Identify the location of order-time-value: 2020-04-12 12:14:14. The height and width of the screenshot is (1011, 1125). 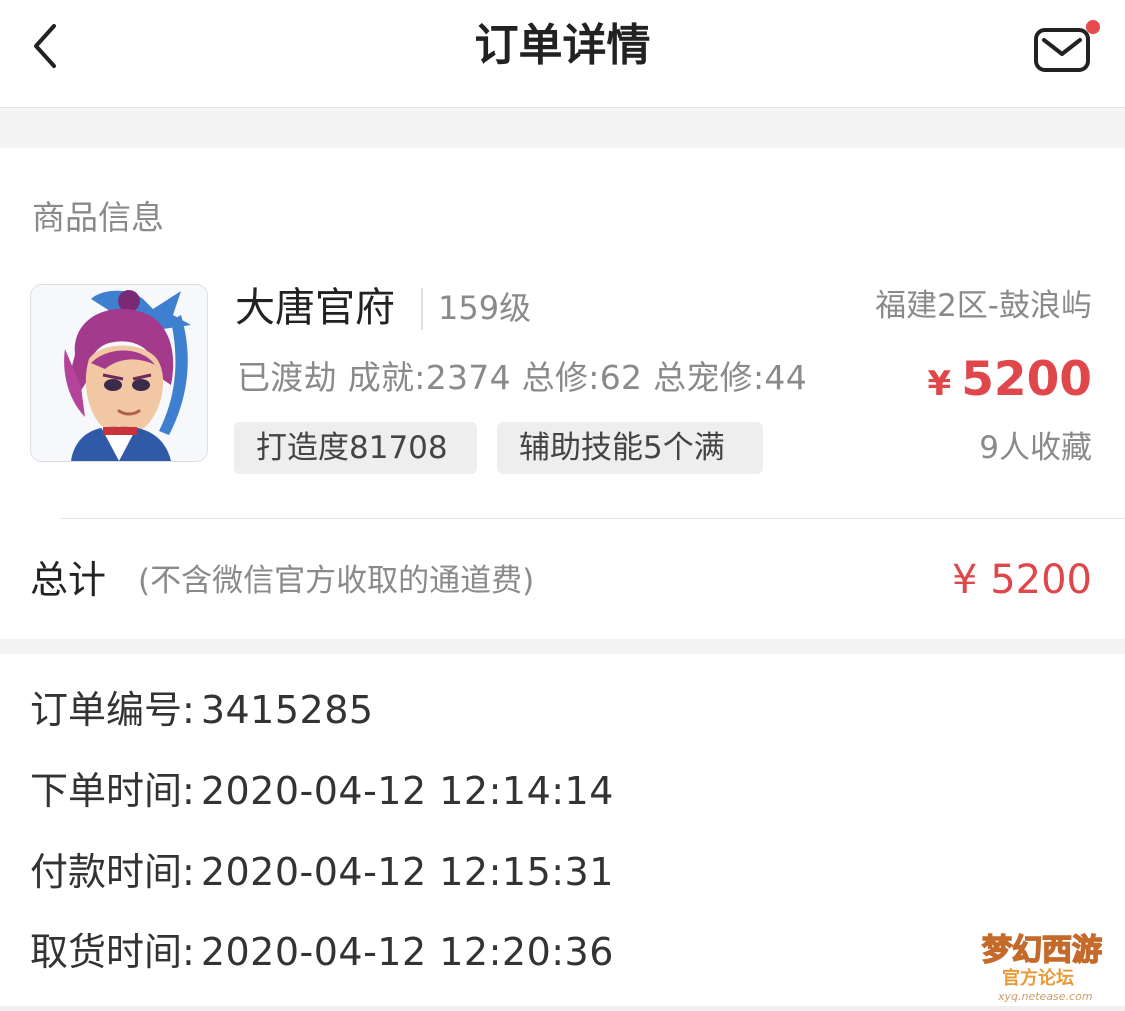
(407, 791).